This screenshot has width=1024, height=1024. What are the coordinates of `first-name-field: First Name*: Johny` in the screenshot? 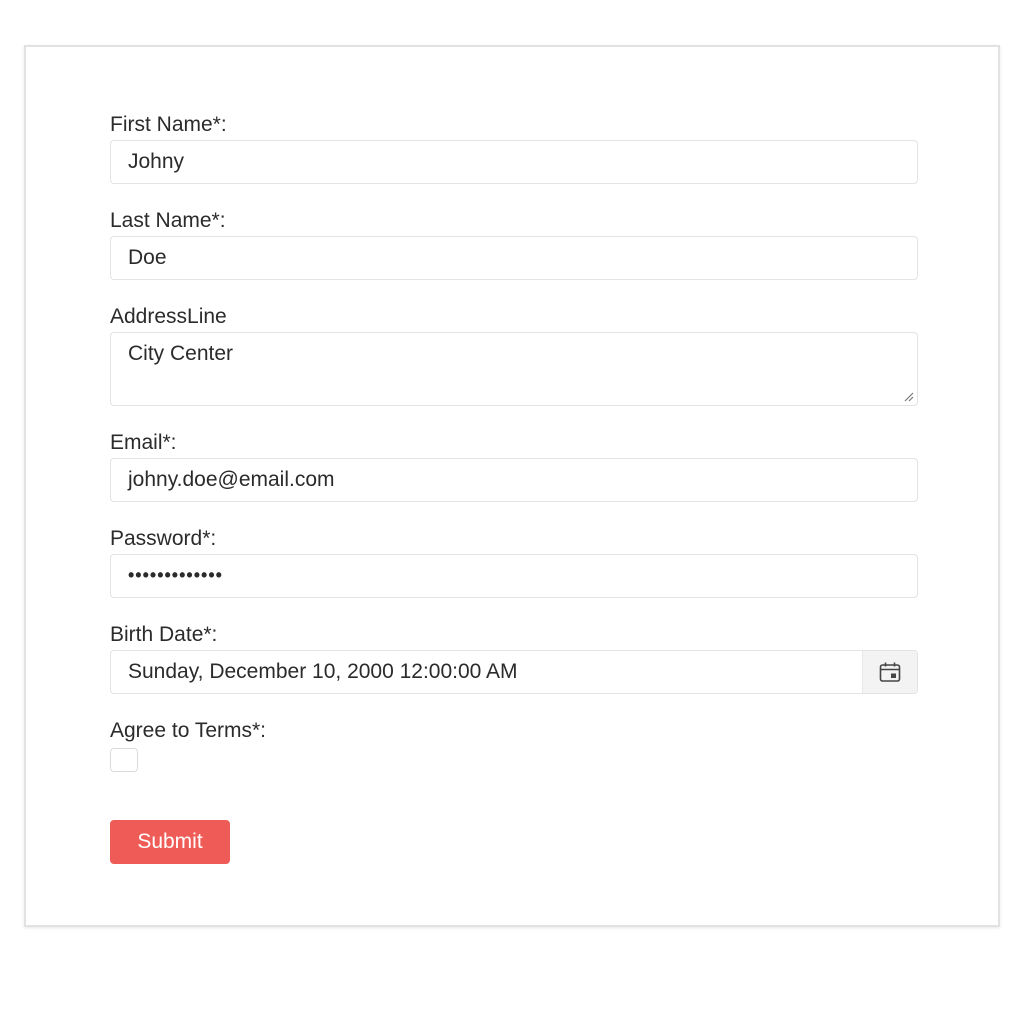 It's located at (514, 148).